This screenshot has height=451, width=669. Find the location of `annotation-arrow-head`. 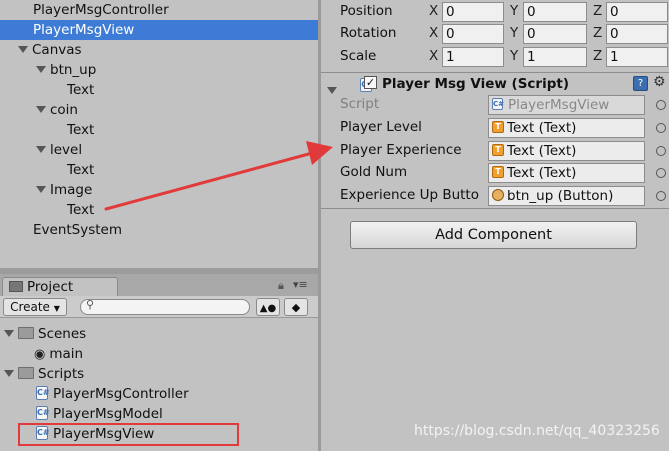

annotation-arrow-head is located at coordinates (319, 153).